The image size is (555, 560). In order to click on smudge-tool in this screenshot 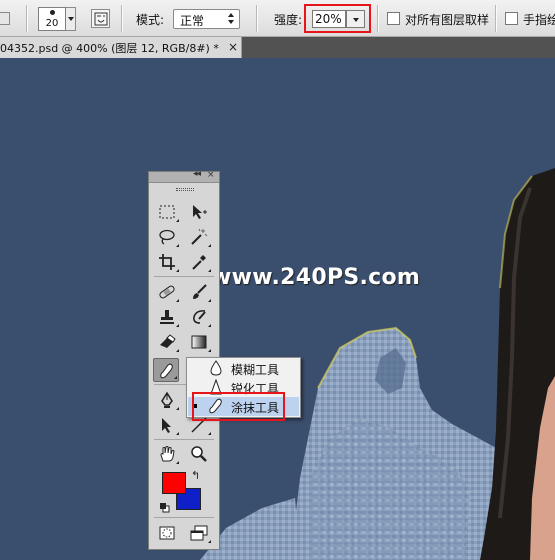, I will do `click(166, 370)`.